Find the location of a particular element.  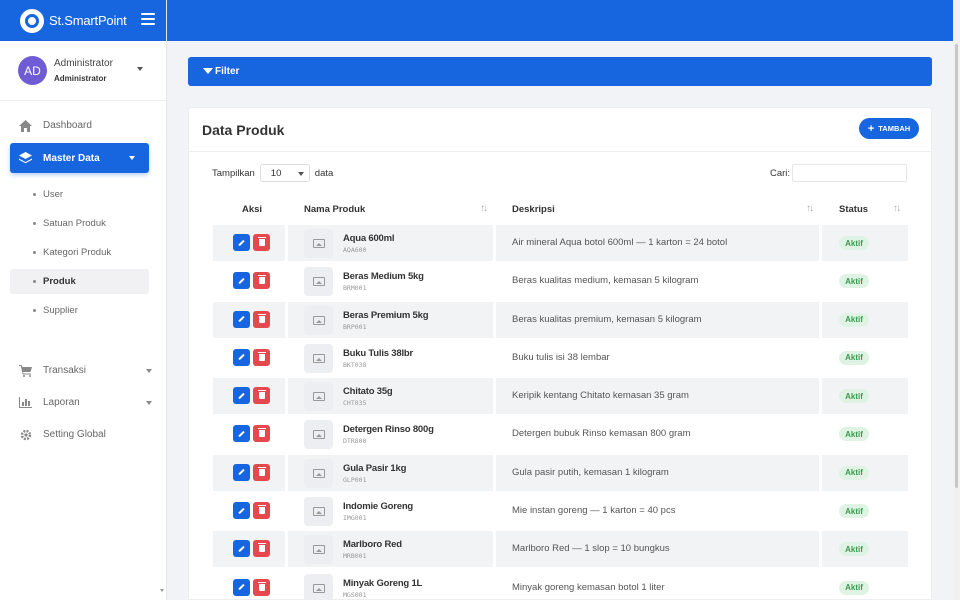

add-product-button: + TAMBAH is located at coordinates (889, 128).